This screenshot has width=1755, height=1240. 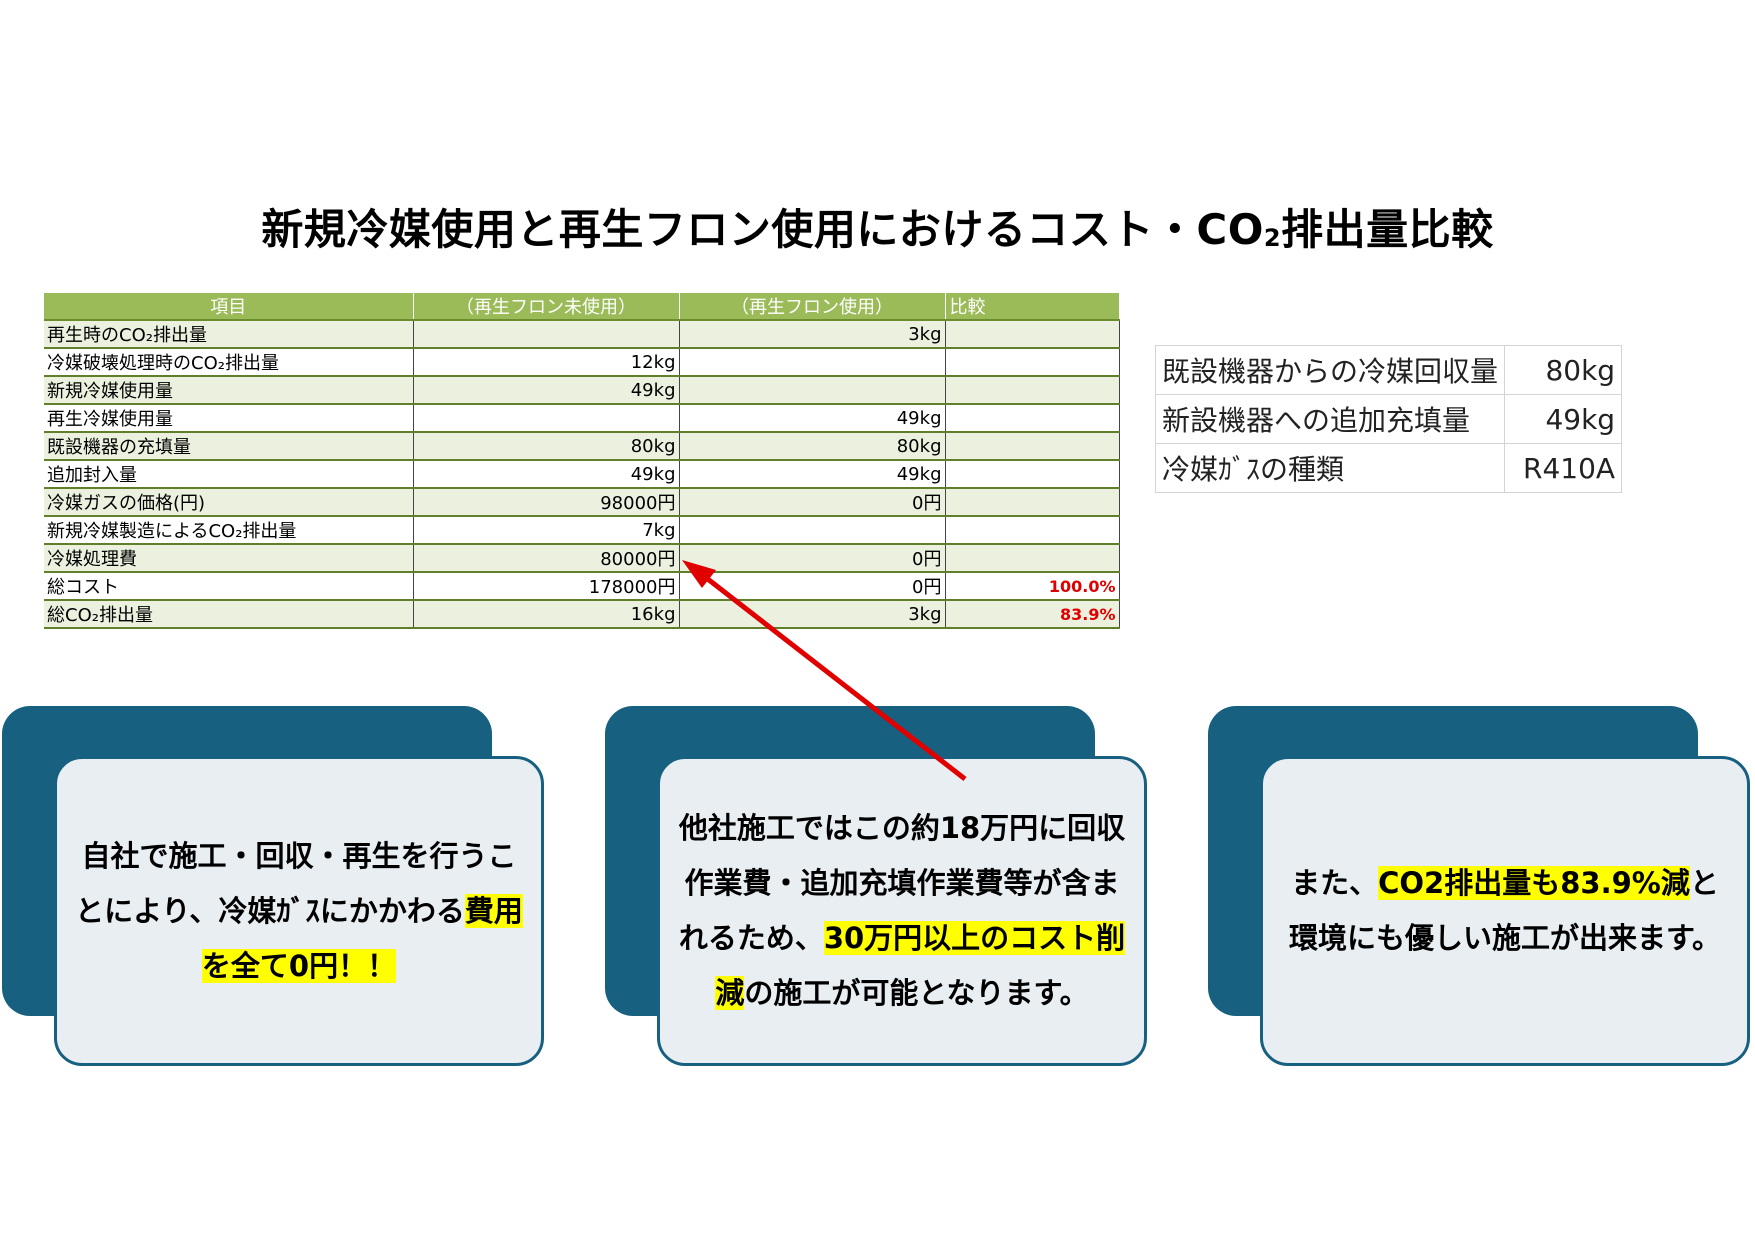 What do you see at coordinates (229, 530) in the screenshot?
I see `row-label: 新規冷媒製造によるCO₂排出量` at bounding box center [229, 530].